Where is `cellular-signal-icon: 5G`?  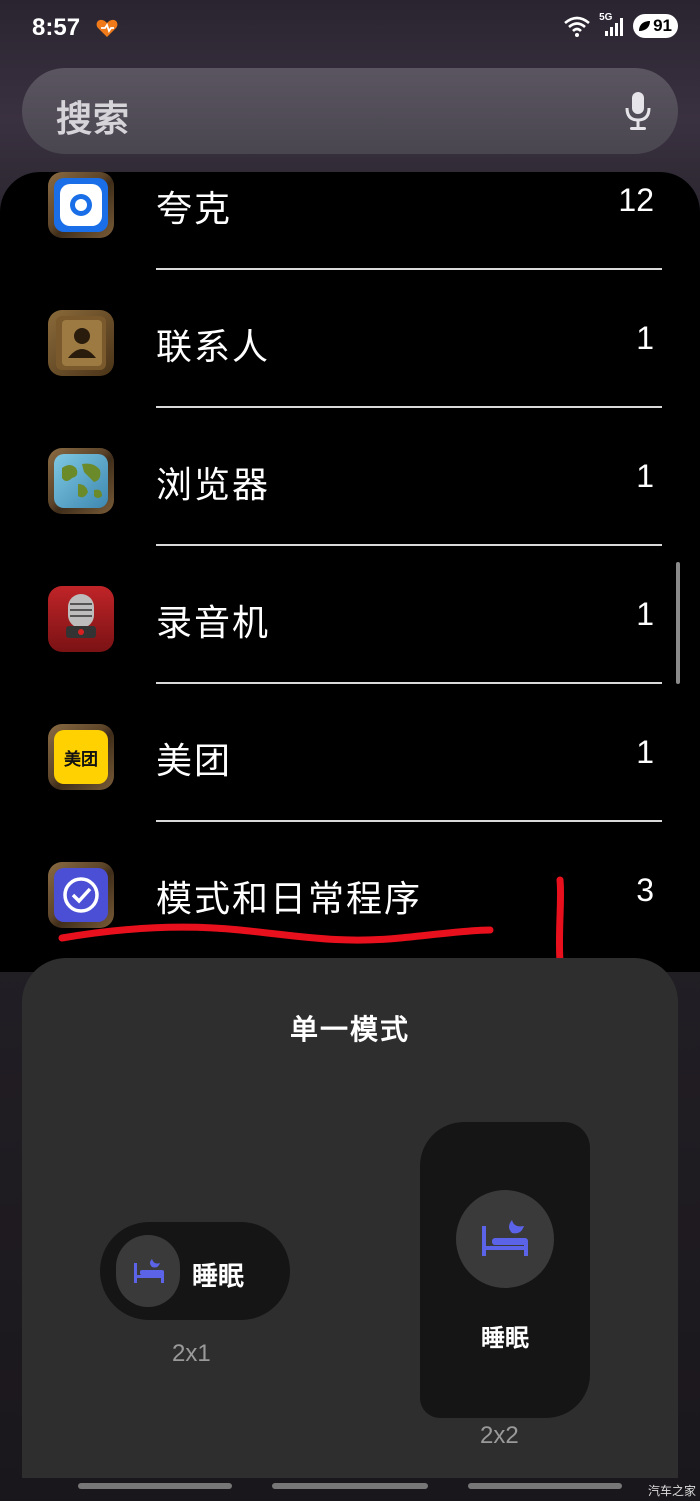
cellular-signal-icon: 5G is located at coordinates (612, 25).